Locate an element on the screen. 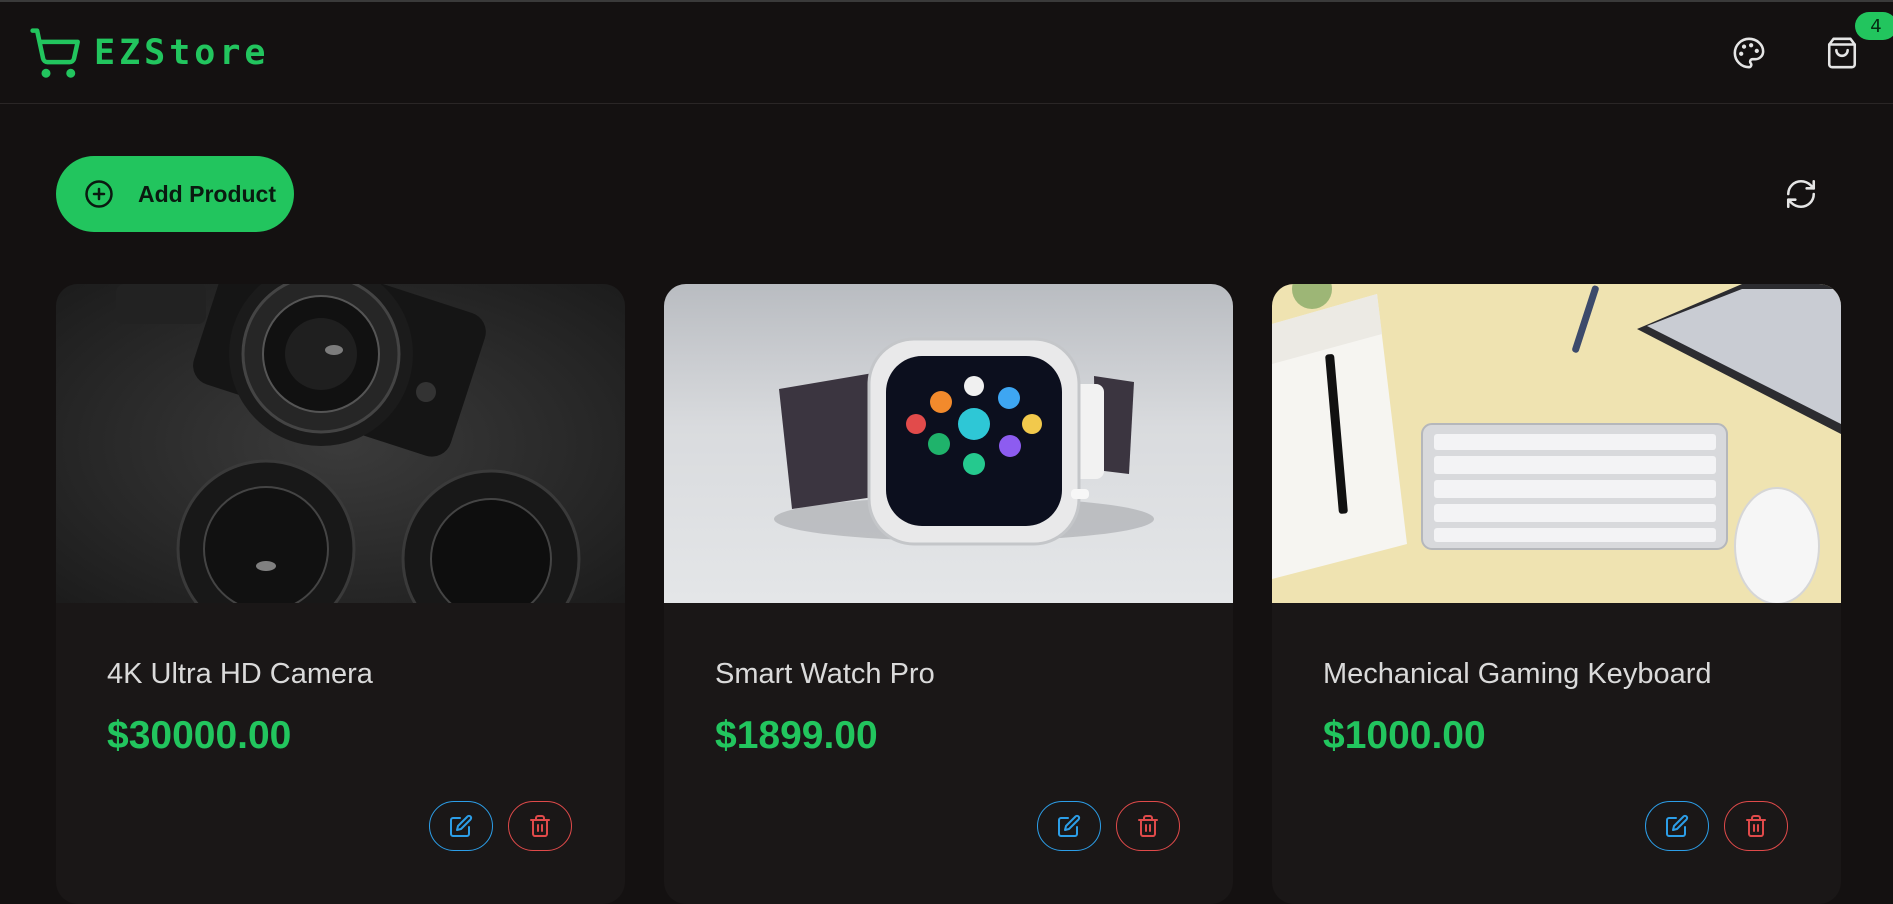 Image resolution: width=1893 pixels, height=904 pixels. theme-button is located at coordinates (1749, 53).